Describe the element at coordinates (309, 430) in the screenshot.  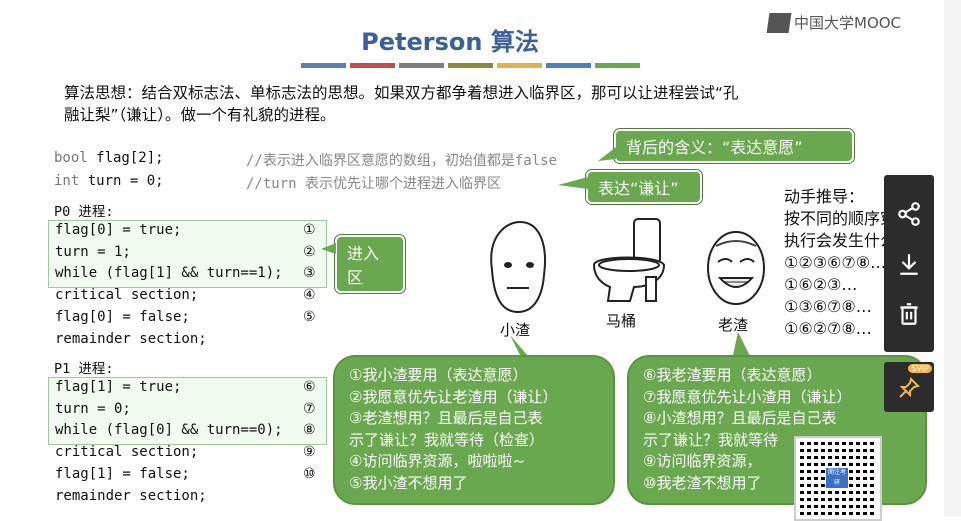
I see `step-number: ⑧` at that location.